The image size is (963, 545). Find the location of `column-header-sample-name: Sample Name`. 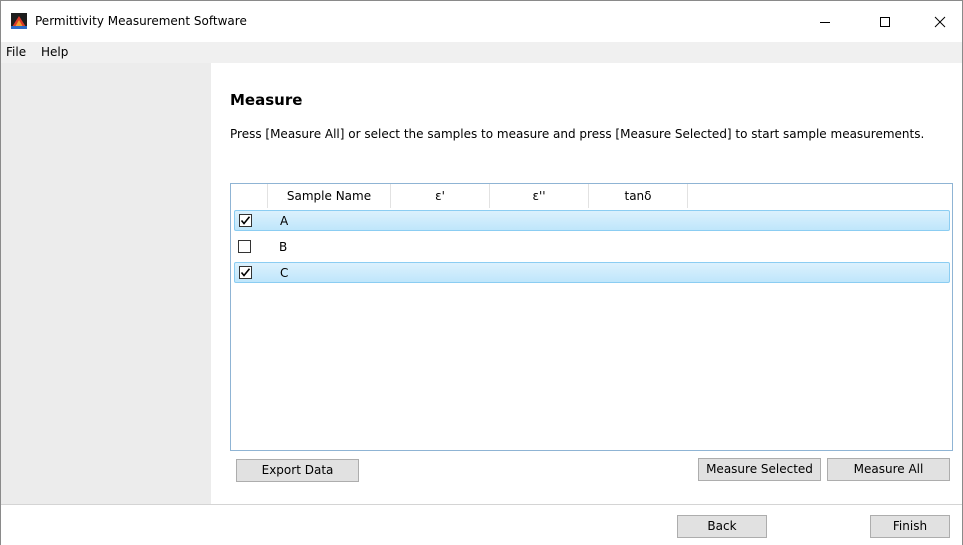

column-header-sample-name: Sample Name is located at coordinates (329, 196).